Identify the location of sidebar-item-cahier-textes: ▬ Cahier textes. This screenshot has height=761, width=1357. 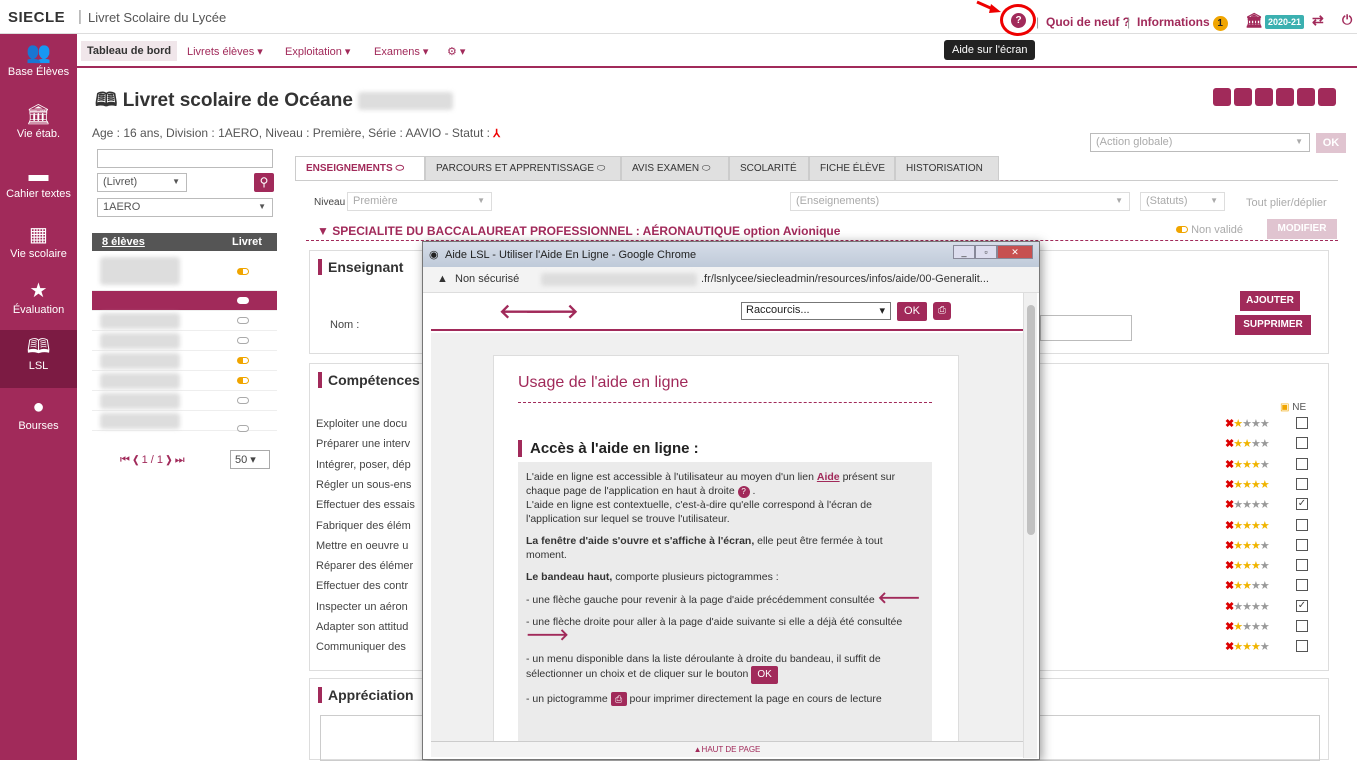
(38, 182).